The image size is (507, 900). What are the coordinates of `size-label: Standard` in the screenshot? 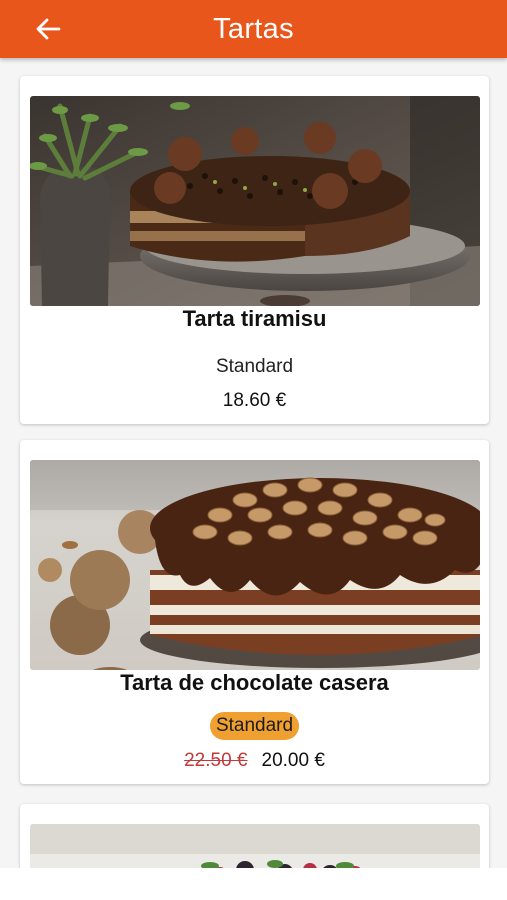 It's located at (254, 366).